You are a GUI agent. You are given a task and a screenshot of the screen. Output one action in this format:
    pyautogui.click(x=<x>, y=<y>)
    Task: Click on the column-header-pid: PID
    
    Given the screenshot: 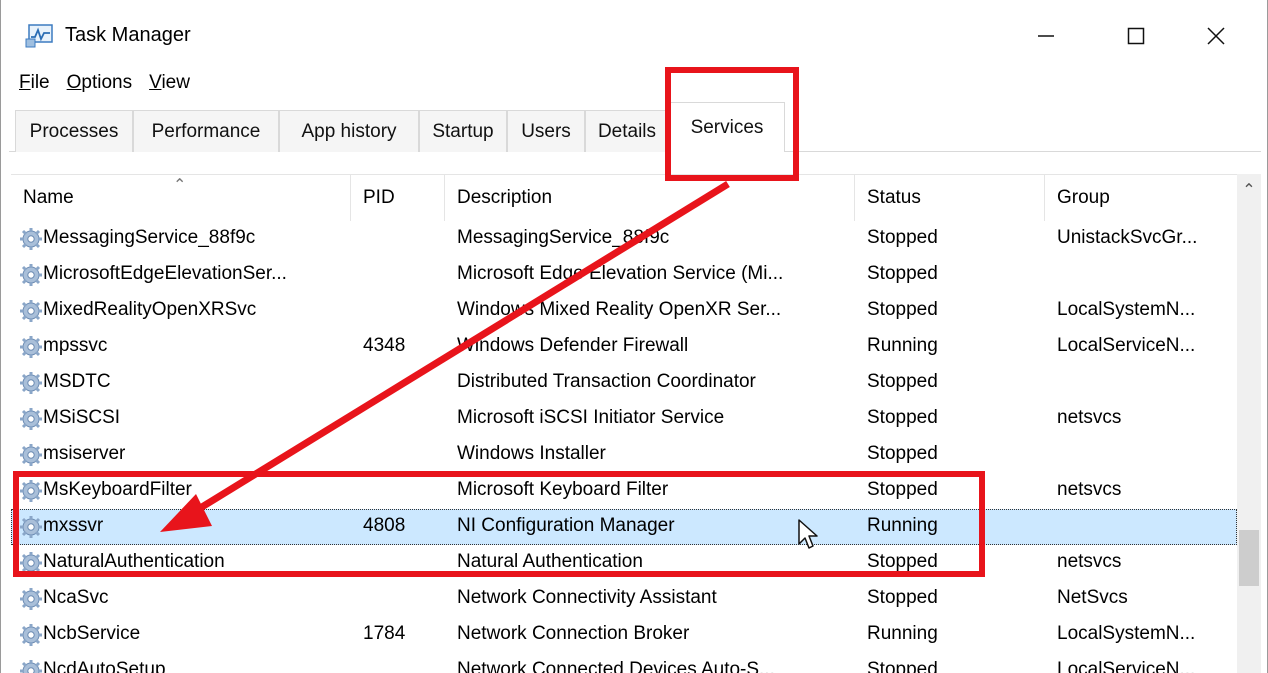 What is the action you would take?
    pyautogui.click(x=398, y=198)
    